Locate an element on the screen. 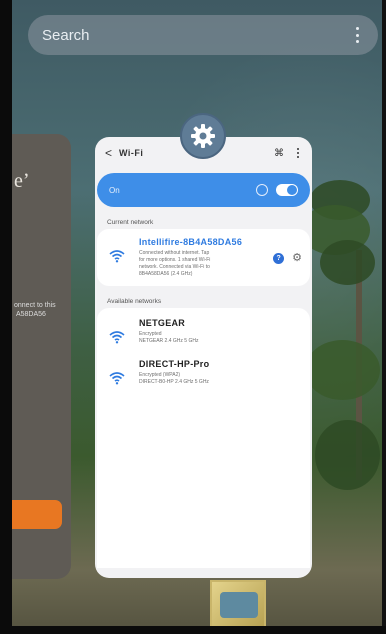 Image resolution: width=386 pixels, height=634 pixels. available-networks-label: Available networks is located at coordinates (134, 301).